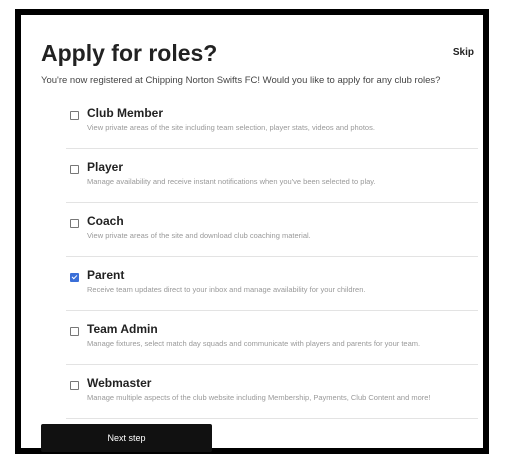 This screenshot has width=512, height=464. Describe the element at coordinates (106, 275) in the screenshot. I see `role-name: Parent` at that location.